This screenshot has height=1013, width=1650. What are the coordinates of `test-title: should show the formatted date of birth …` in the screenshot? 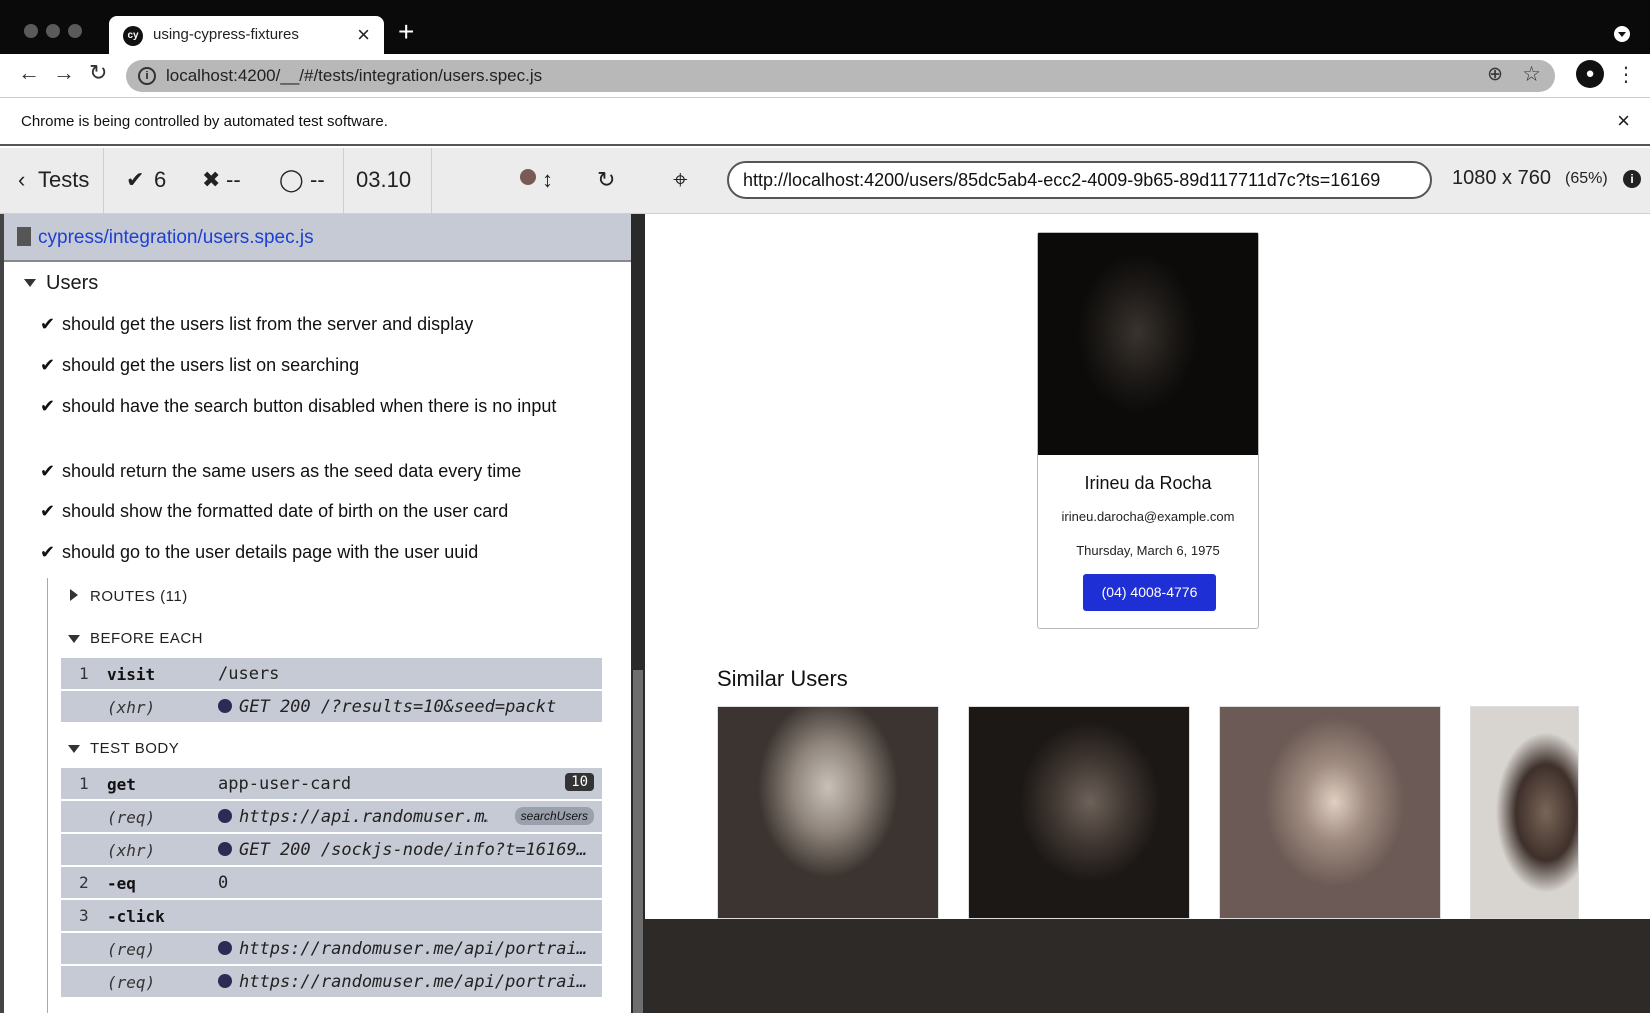 It's located at (285, 511).